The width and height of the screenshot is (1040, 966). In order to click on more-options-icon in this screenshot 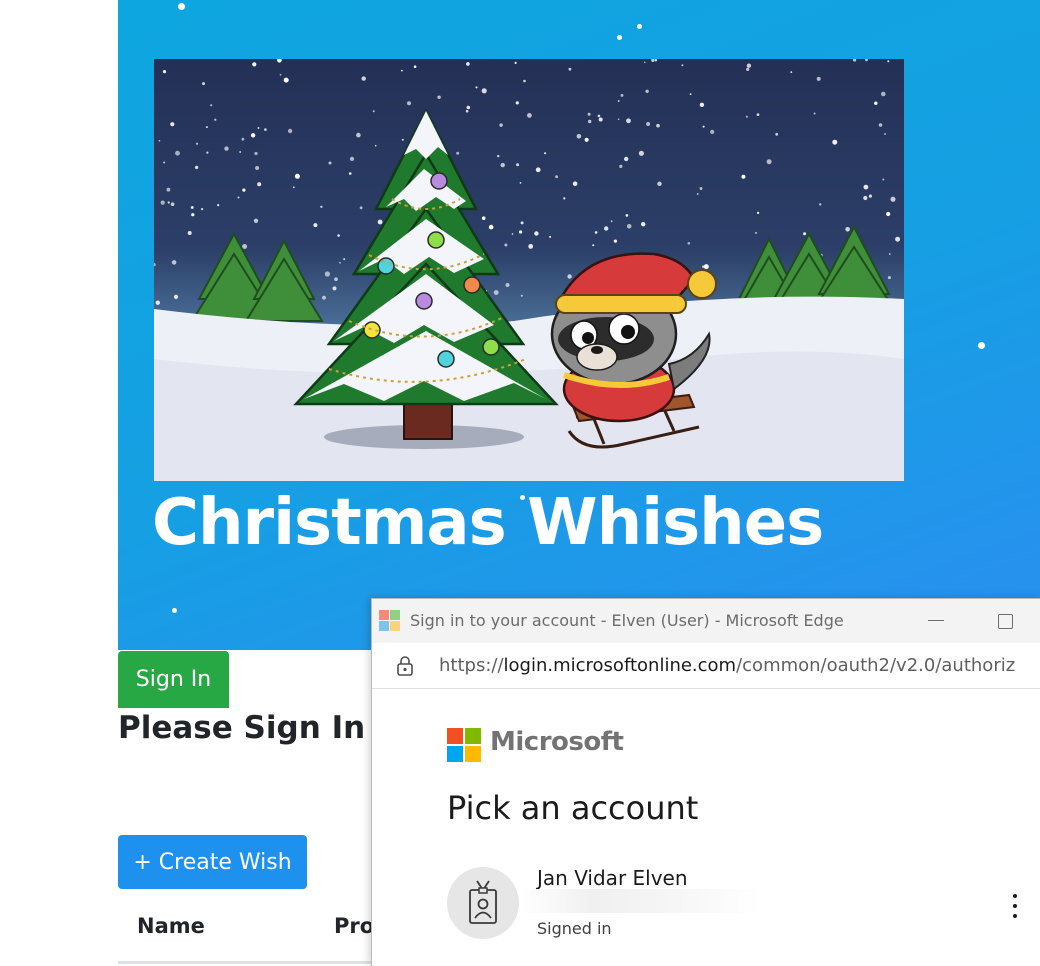, I will do `click(1015, 909)`.